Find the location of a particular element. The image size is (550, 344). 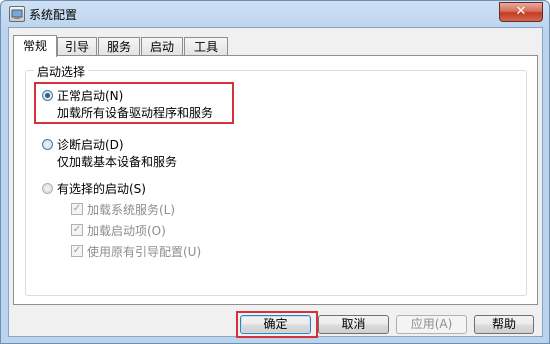

close-button: ✕ is located at coordinates (521, 12).